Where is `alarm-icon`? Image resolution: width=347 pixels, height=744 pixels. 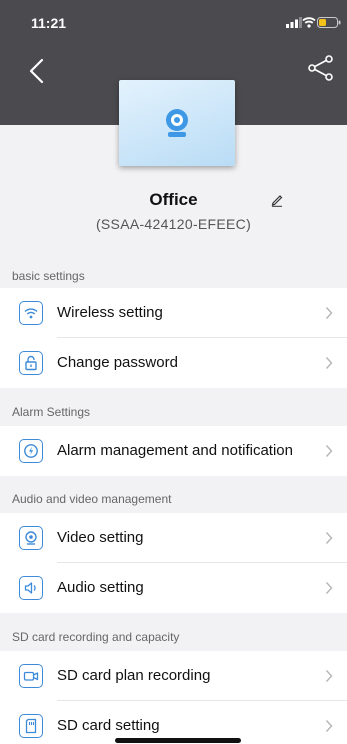 alarm-icon is located at coordinates (31, 451).